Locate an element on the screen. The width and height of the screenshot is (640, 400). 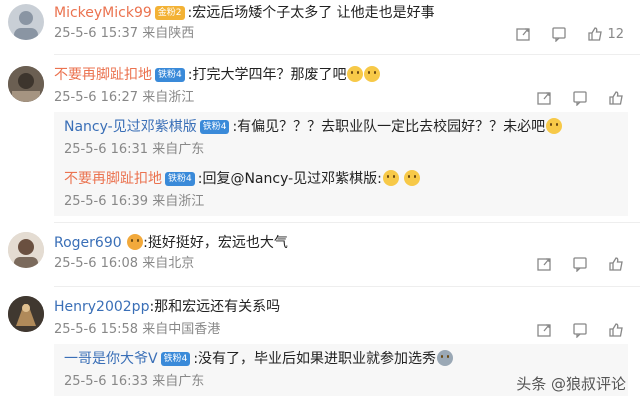
comment-text: :打完大学四年？那废了吧 is located at coordinates (267, 75).